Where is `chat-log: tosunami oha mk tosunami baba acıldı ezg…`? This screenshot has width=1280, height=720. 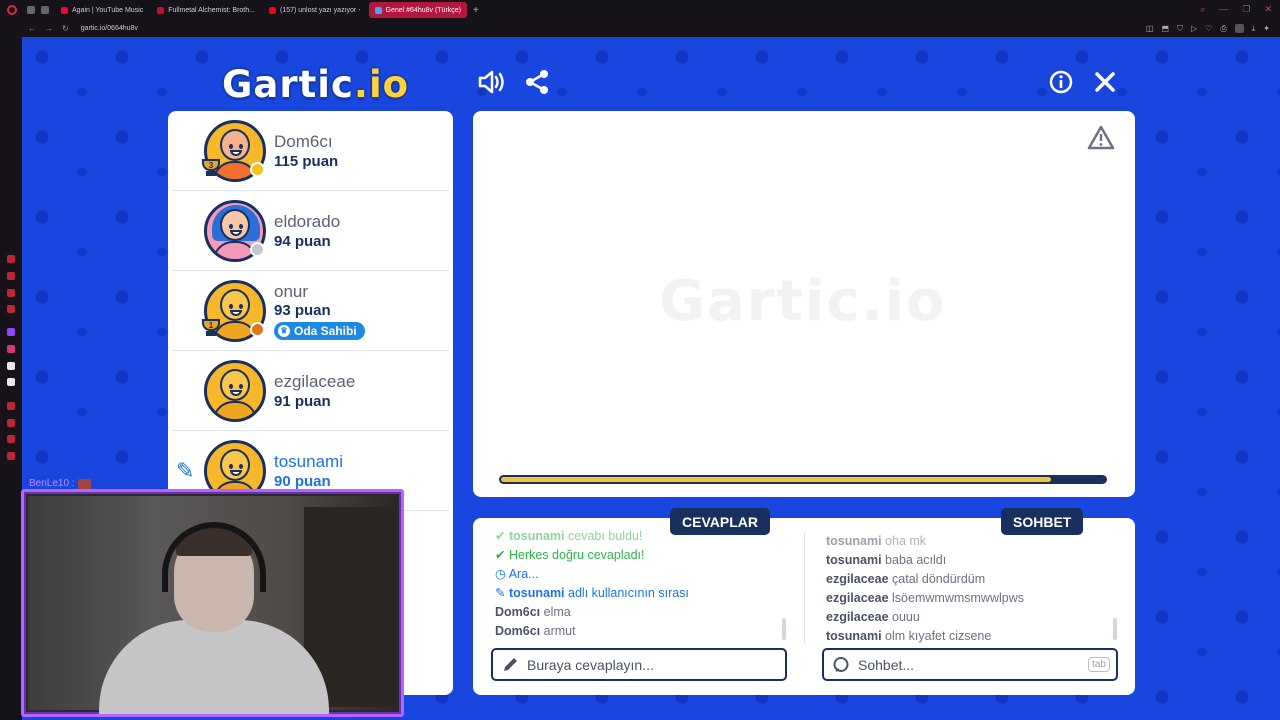 chat-log: tosunami oha mk tosunami baba acıldı ezg… is located at coordinates (925, 589).